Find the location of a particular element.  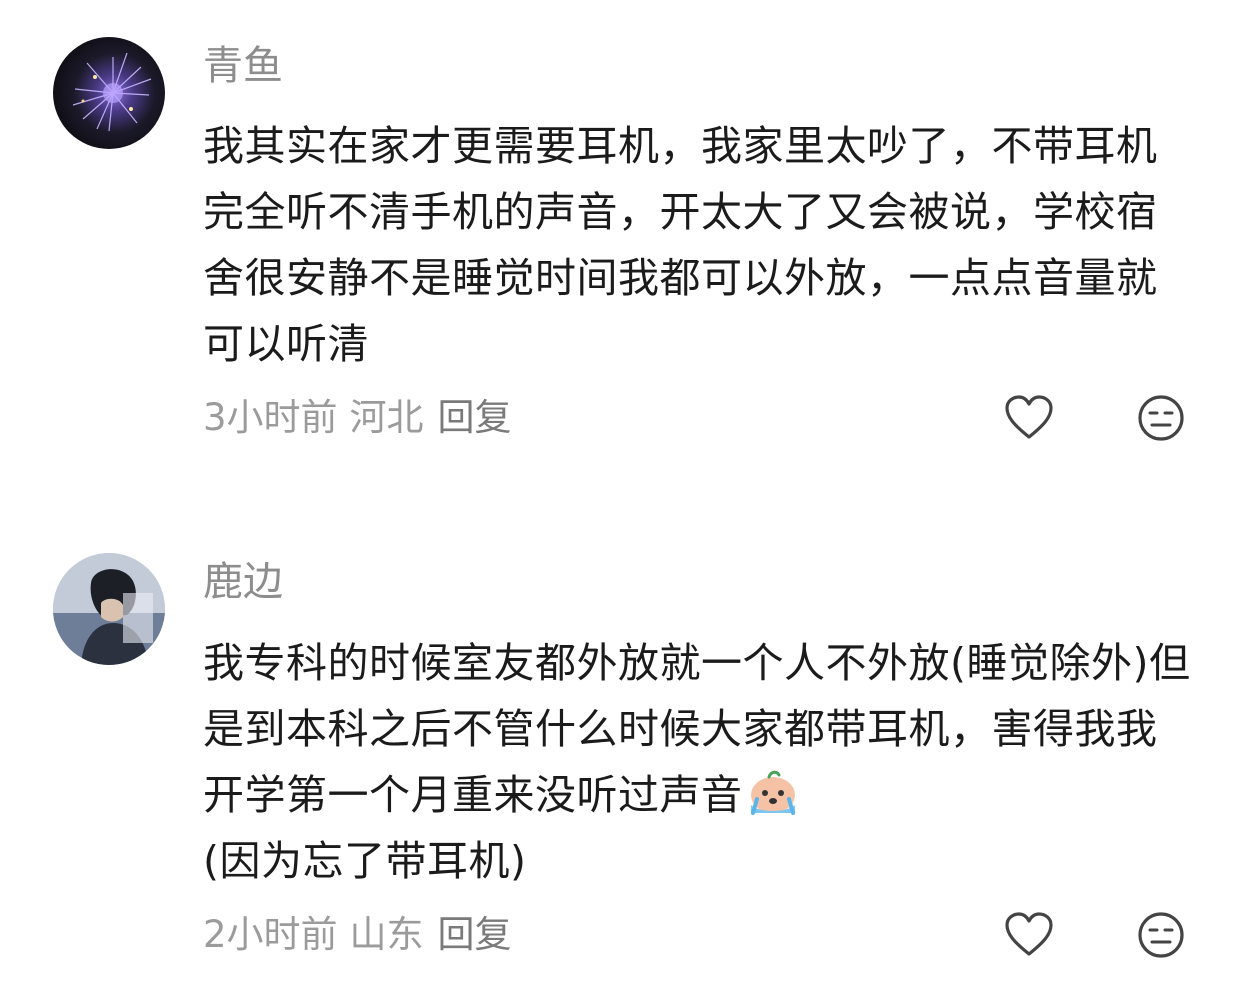

comment-text-tail: (因为忘了带耳机) is located at coordinates (365, 861).